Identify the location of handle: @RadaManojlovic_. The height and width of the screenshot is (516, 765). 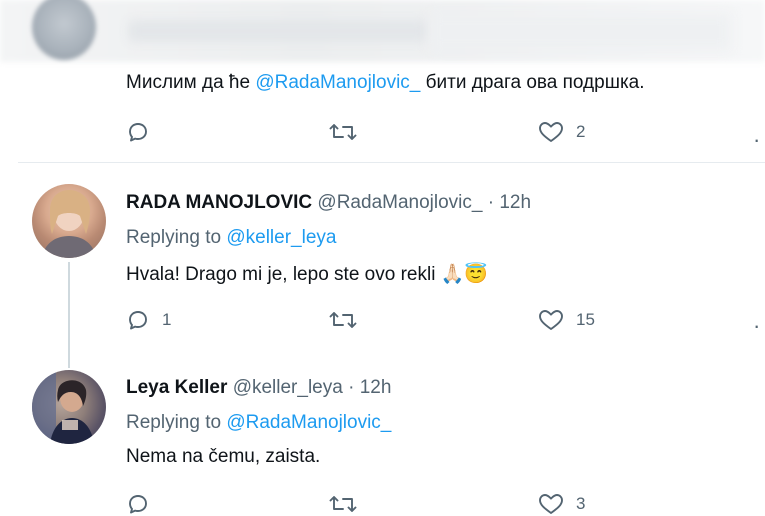
(399, 202).